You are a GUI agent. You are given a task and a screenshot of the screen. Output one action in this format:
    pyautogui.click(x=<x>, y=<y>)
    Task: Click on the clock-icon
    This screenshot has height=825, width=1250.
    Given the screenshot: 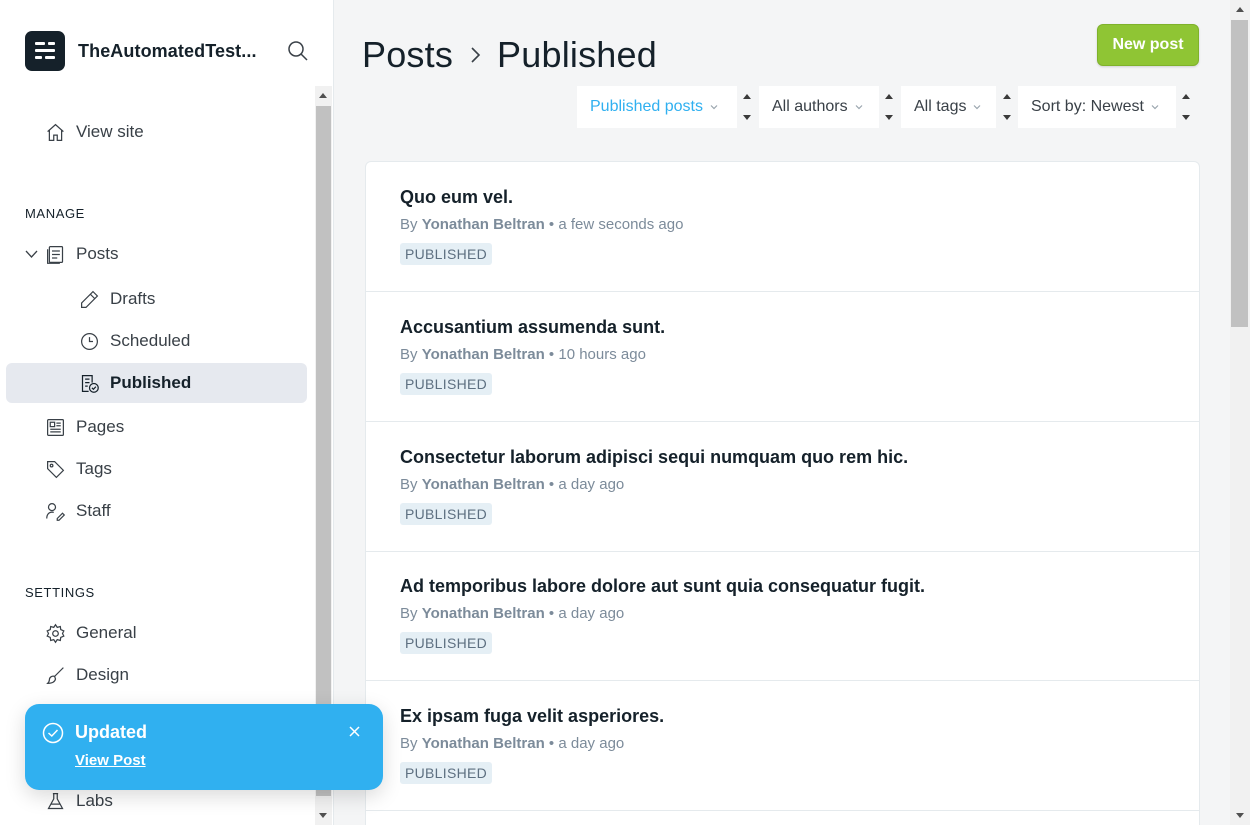 What is the action you would take?
    pyautogui.click(x=89, y=341)
    